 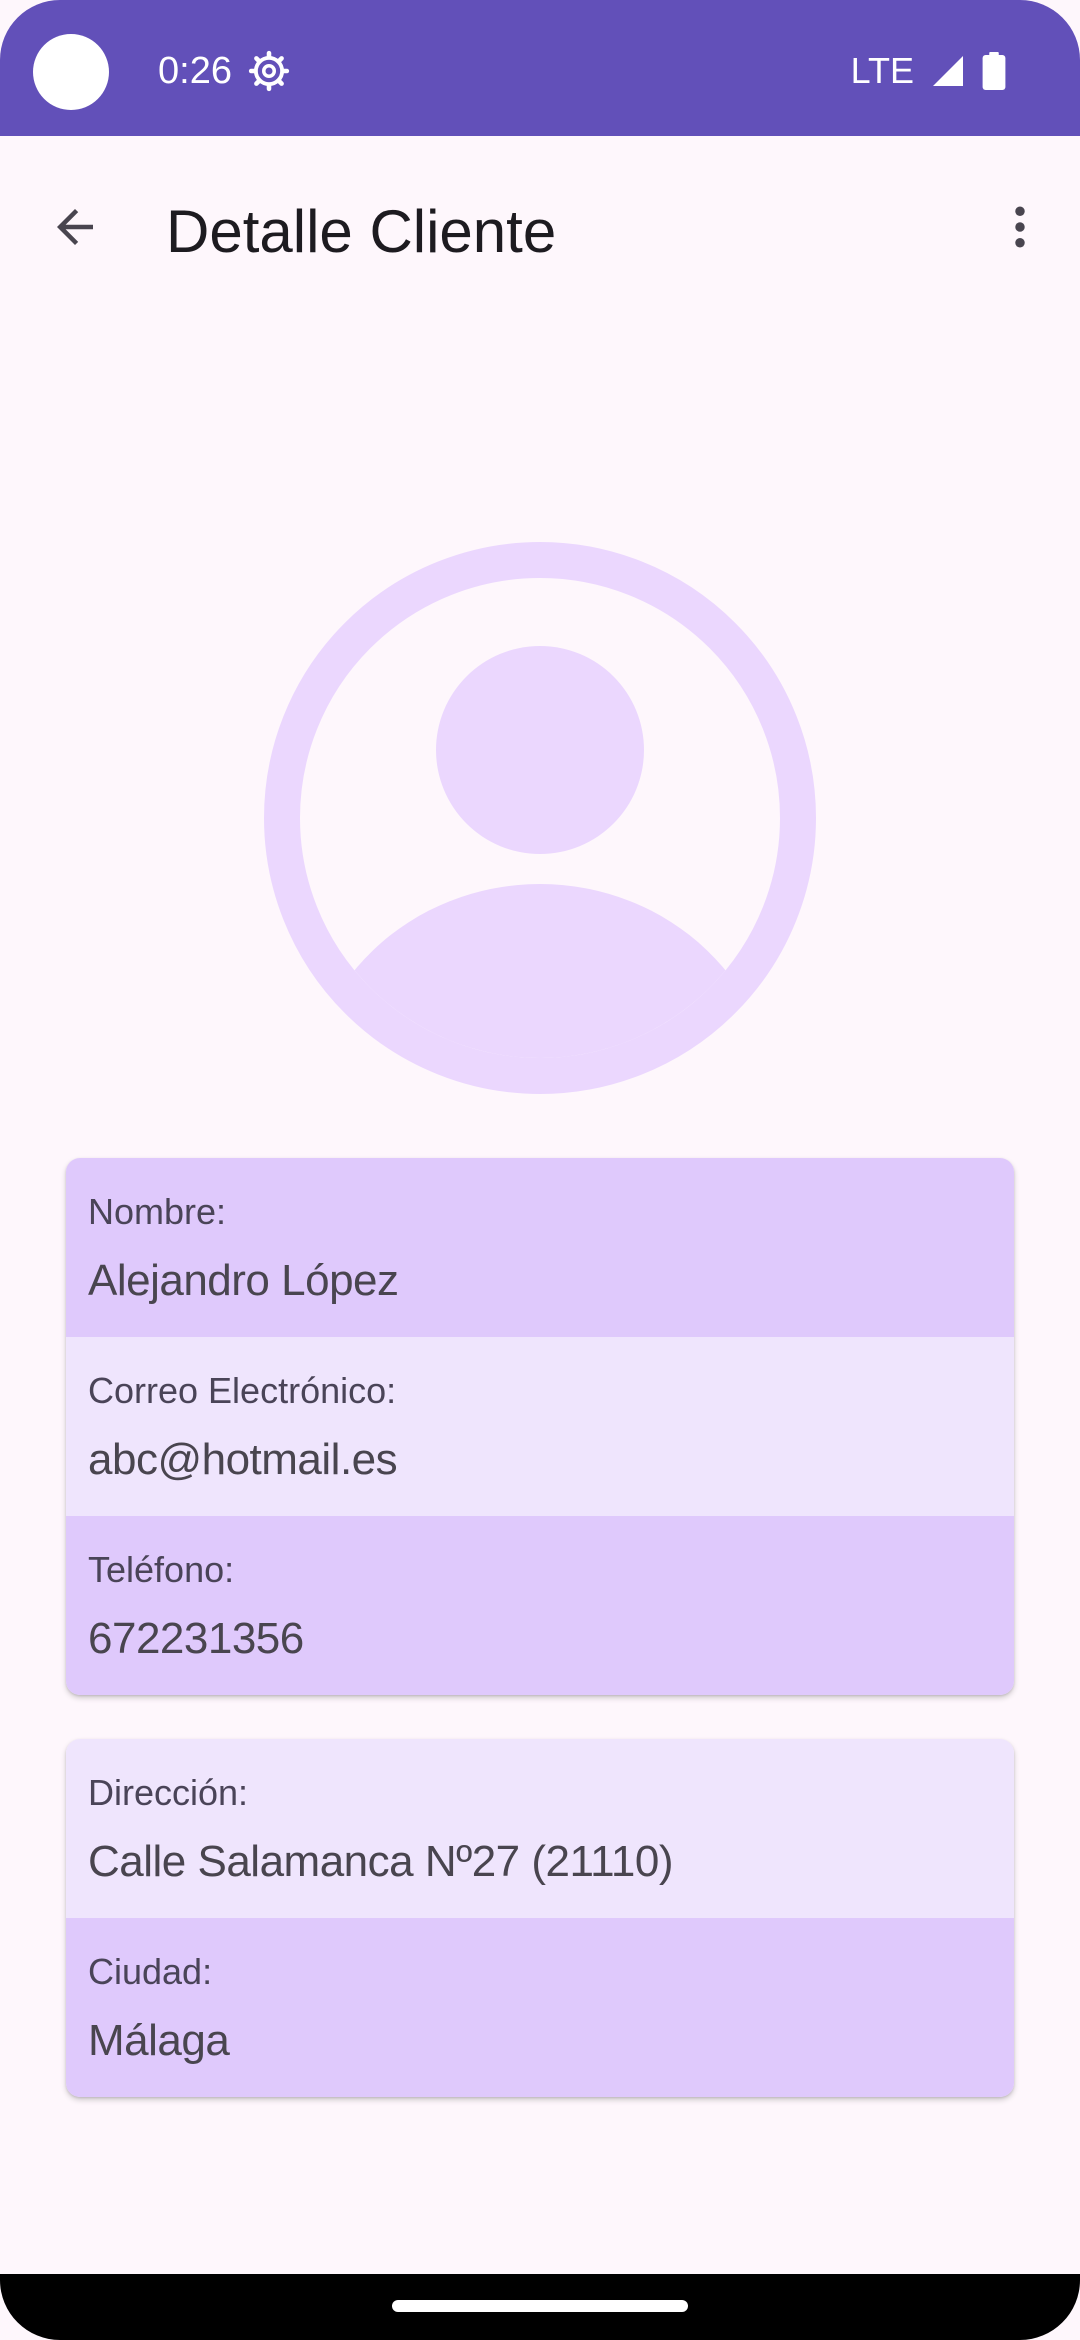 I want to click on field-row-email: Correo Electrónico: abc@hotmail.es, so click(x=540, y=1426).